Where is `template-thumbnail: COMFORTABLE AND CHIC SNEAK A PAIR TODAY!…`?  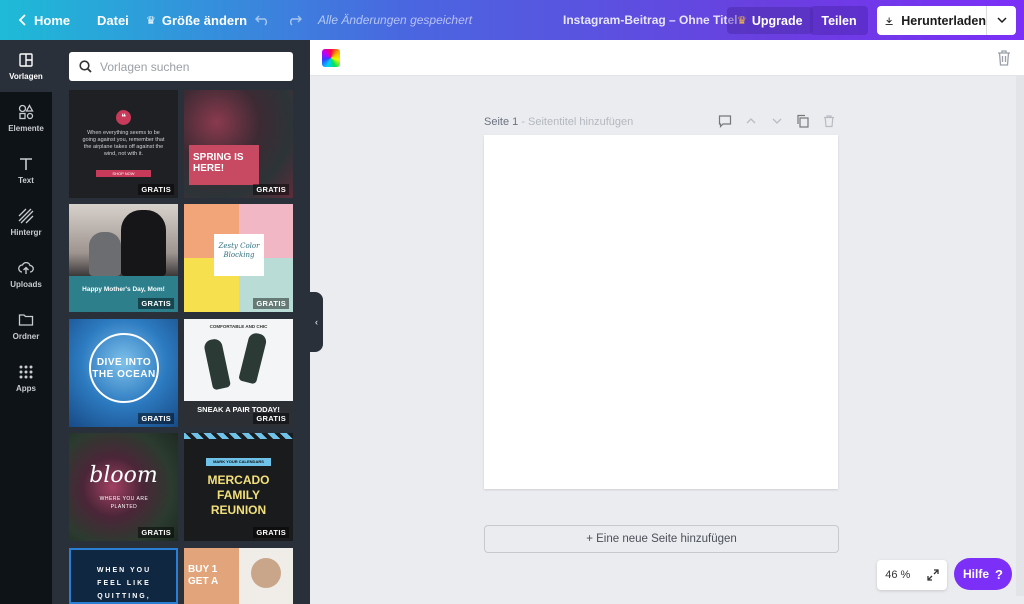
template-thumbnail: COMFORTABLE AND CHIC SNEAK A PAIR TODAY!… is located at coordinates (238, 373).